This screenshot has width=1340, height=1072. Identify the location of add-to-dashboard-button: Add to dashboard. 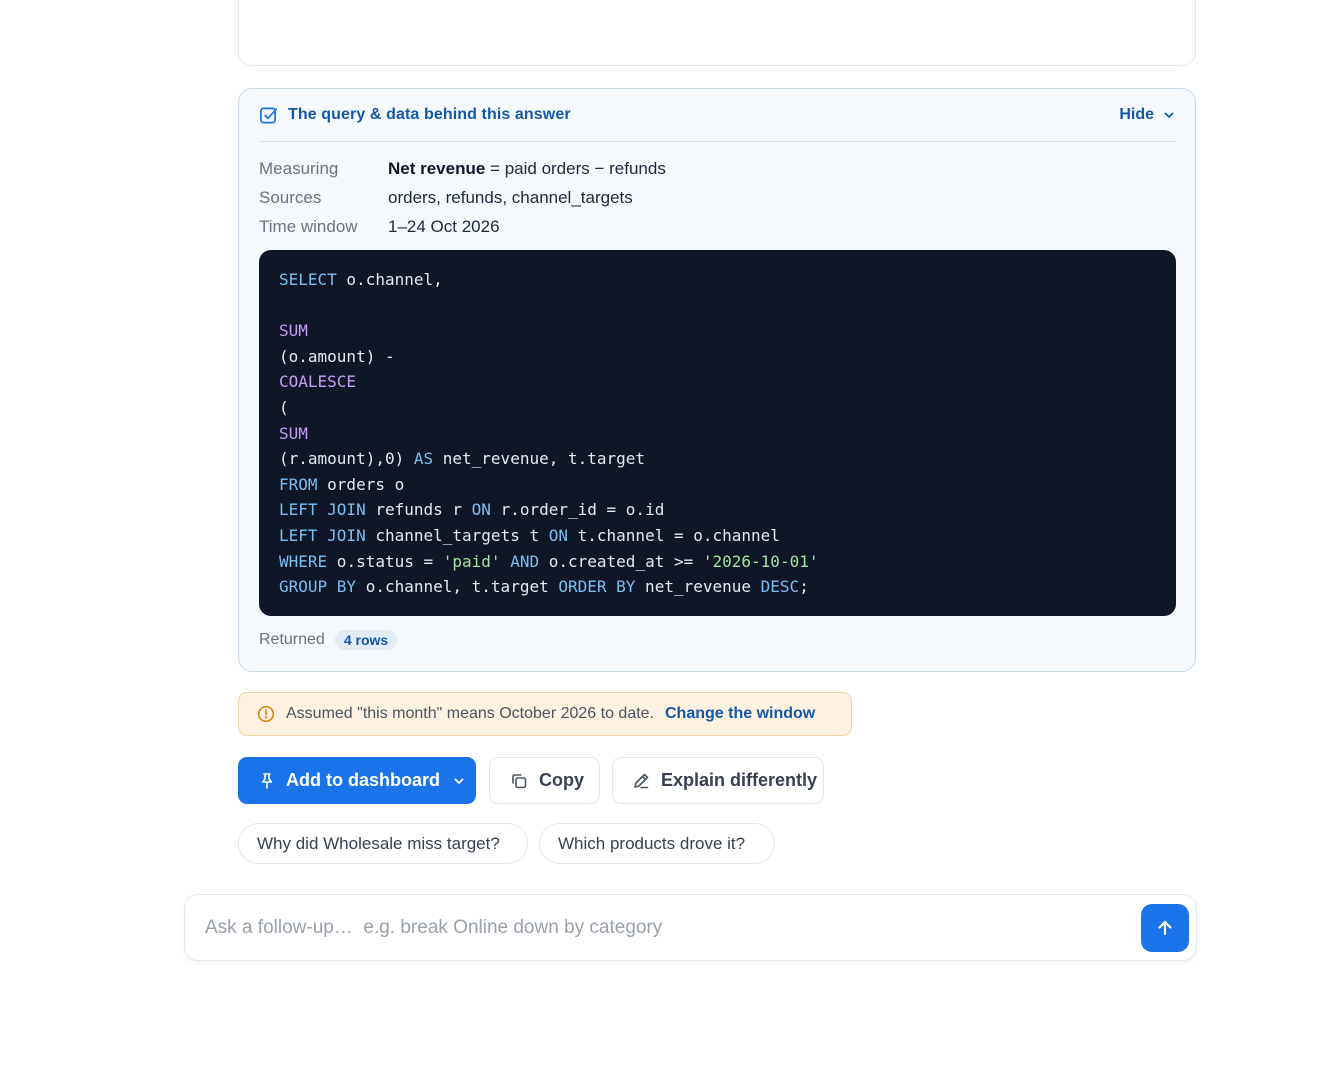
(357, 780).